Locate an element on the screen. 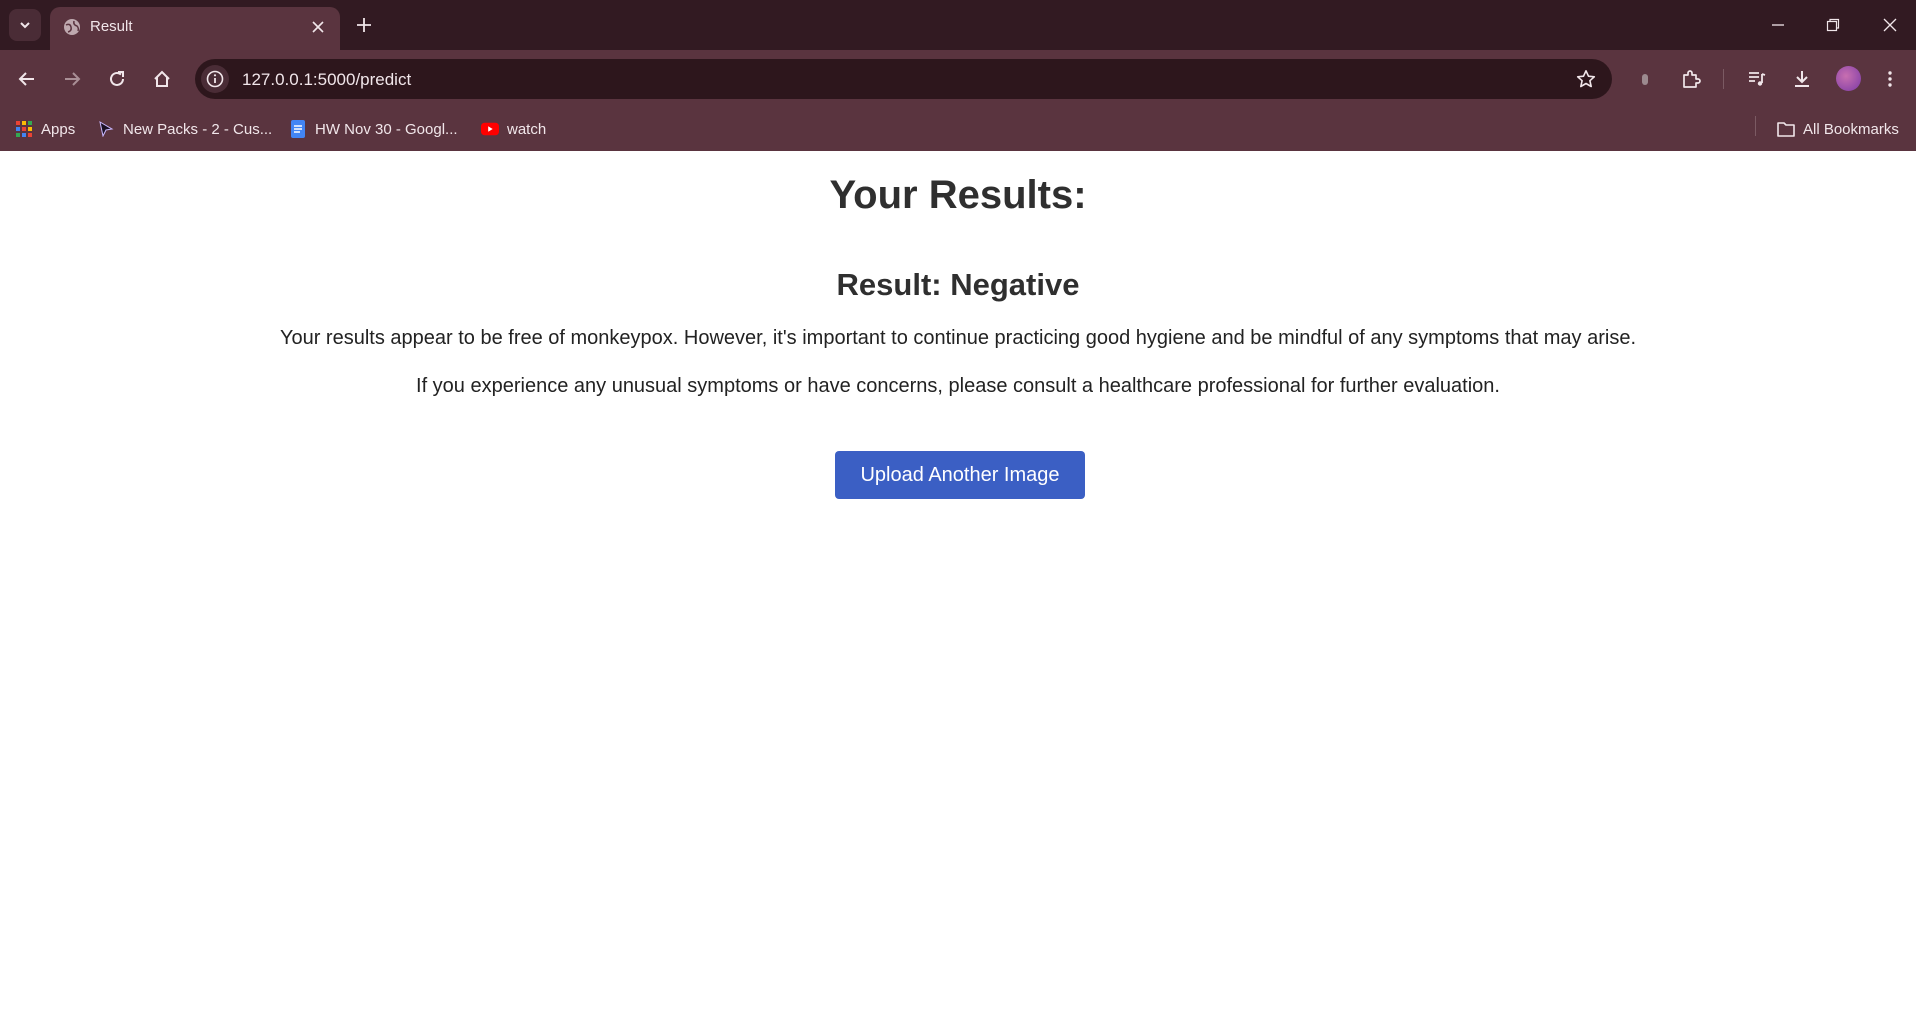 The image size is (1916, 1017). address-bar: 127.0.0.1:5000/predict is located at coordinates (903, 79).